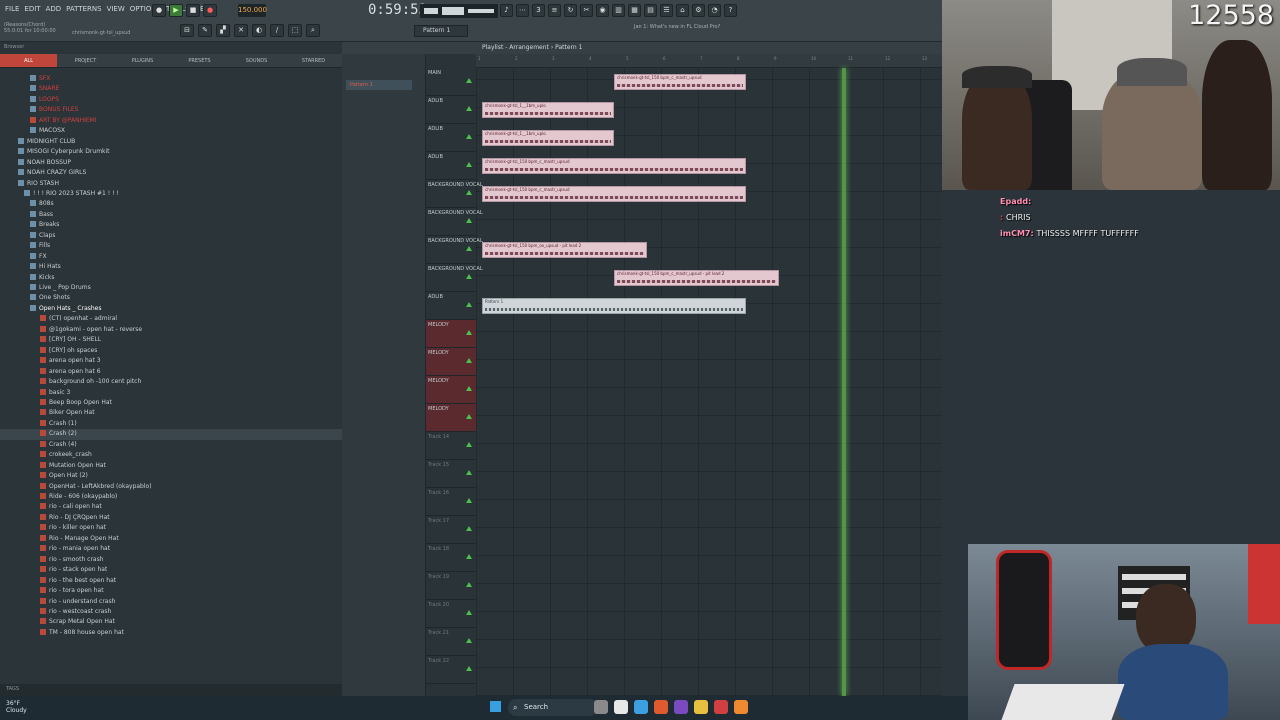 The image size is (1280, 720). I want to click on browser-item: NOAH CRAZY GIRLS, so click(52, 173).